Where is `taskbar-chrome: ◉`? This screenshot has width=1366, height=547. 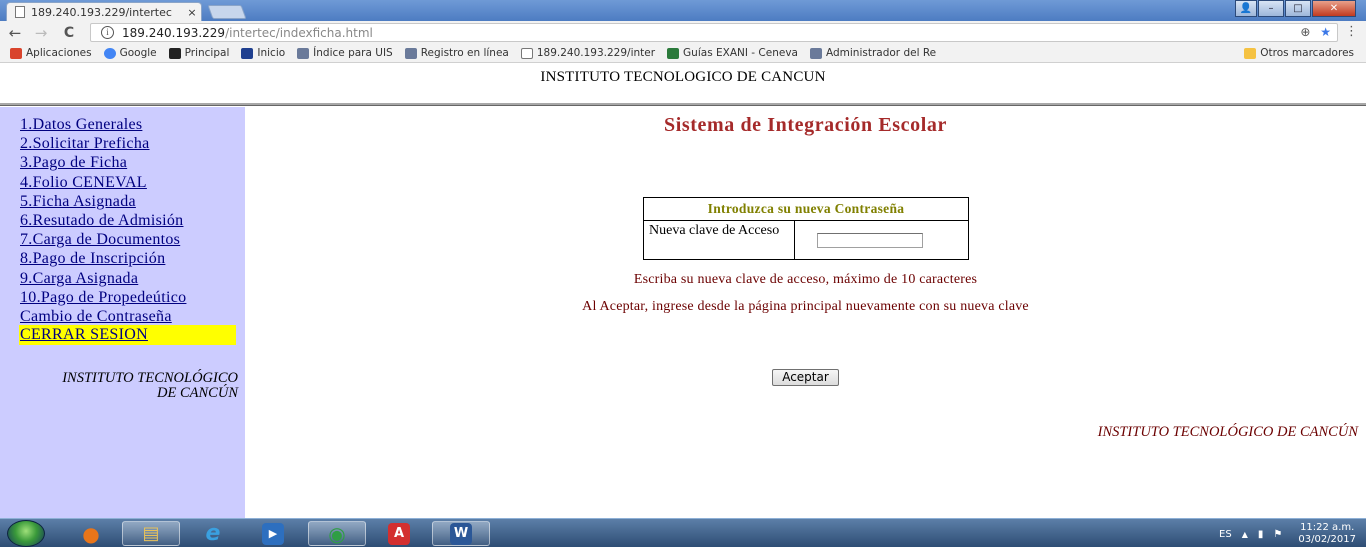 taskbar-chrome: ◉ is located at coordinates (337, 533).